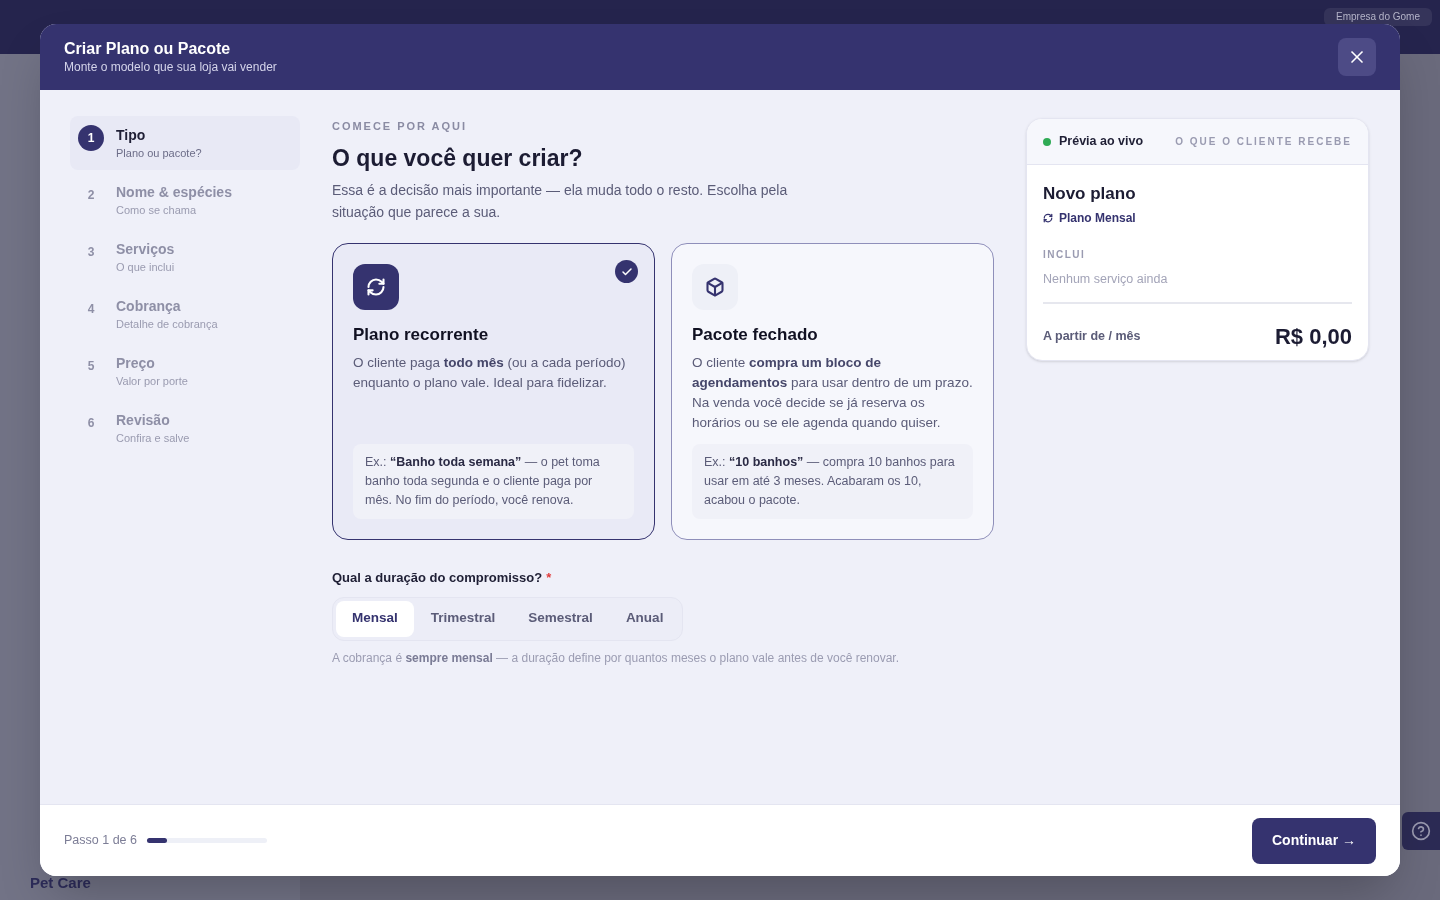  What do you see at coordinates (463, 618) in the screenshot?
I see `duration-tab: Trimestral` at bounding box center [463, 618].